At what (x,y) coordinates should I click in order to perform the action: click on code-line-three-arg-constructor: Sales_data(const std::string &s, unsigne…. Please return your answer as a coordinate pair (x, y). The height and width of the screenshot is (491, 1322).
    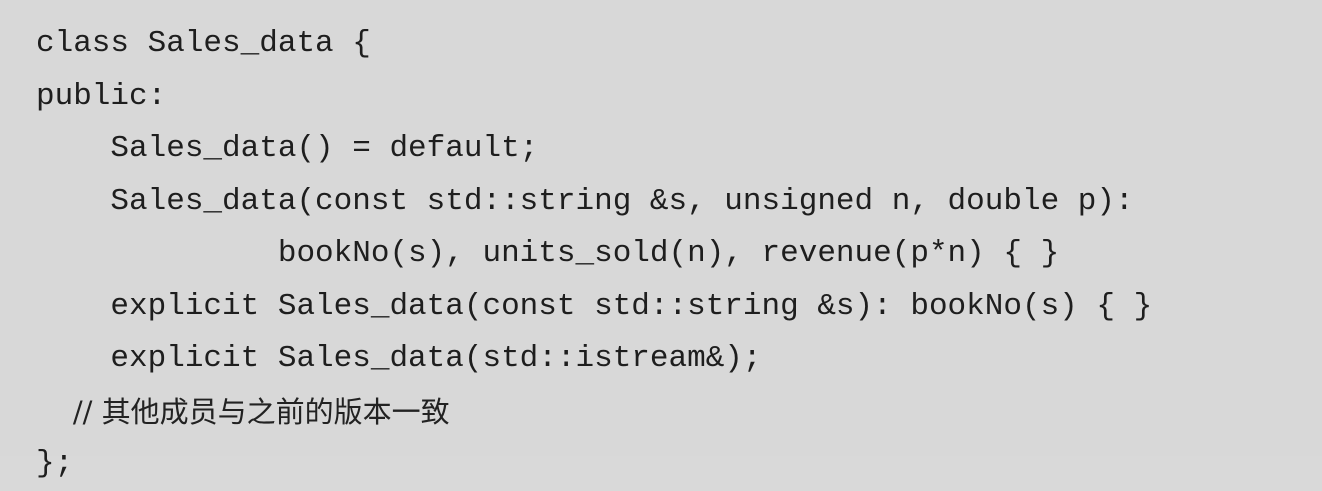
    Looking at the image, I should click on (585, 201).